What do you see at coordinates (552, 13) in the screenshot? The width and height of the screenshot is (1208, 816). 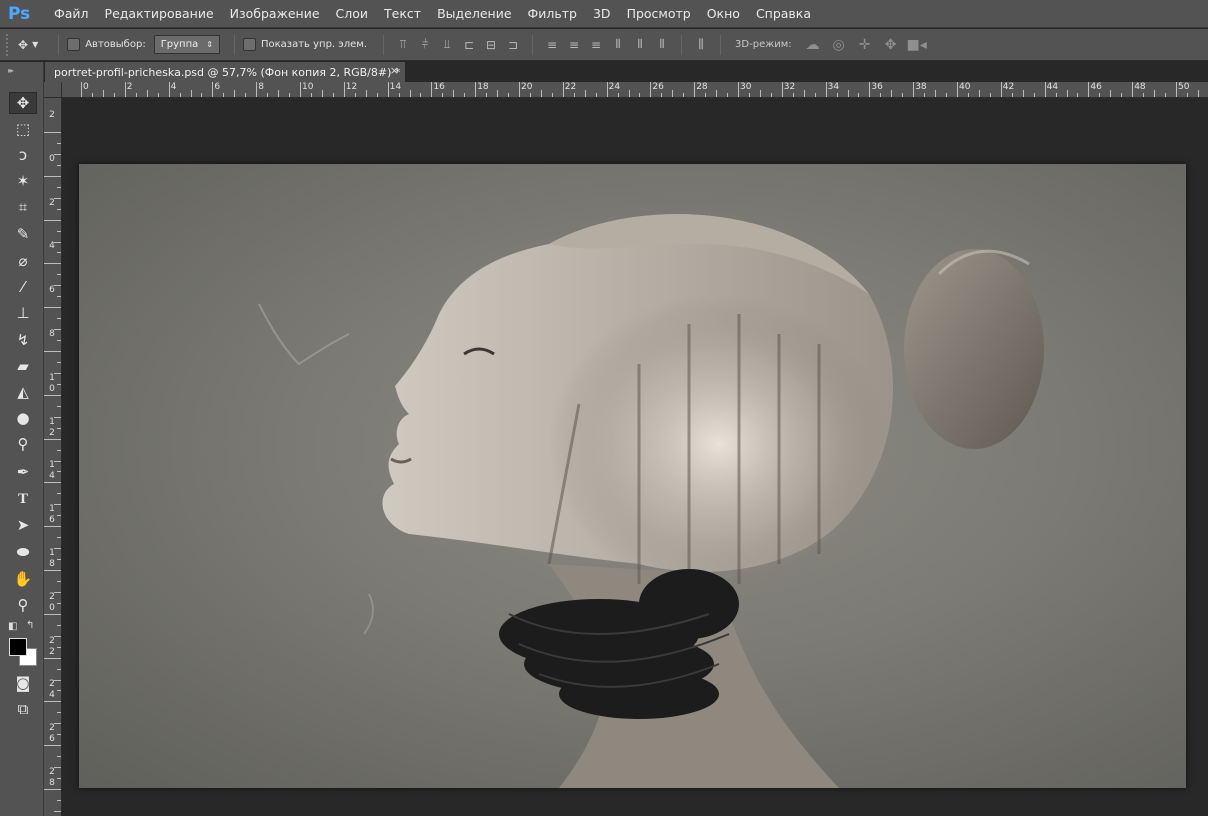 I see `menu-filter: Фильтр` at bounding box center [552, 13].